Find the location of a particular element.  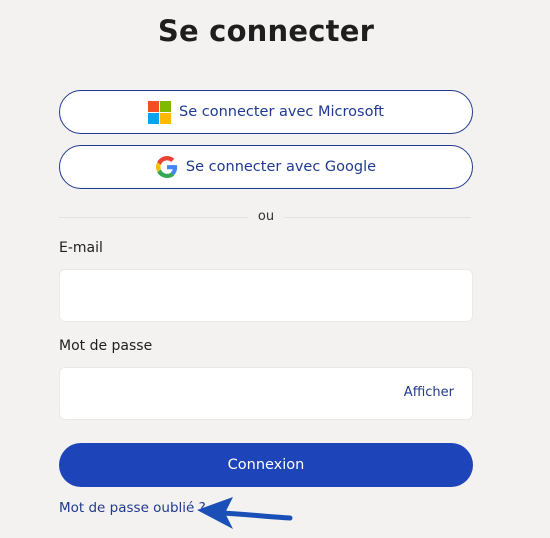

google-signin-button: Se connecter avec Google is located at coordinates (266, 167).